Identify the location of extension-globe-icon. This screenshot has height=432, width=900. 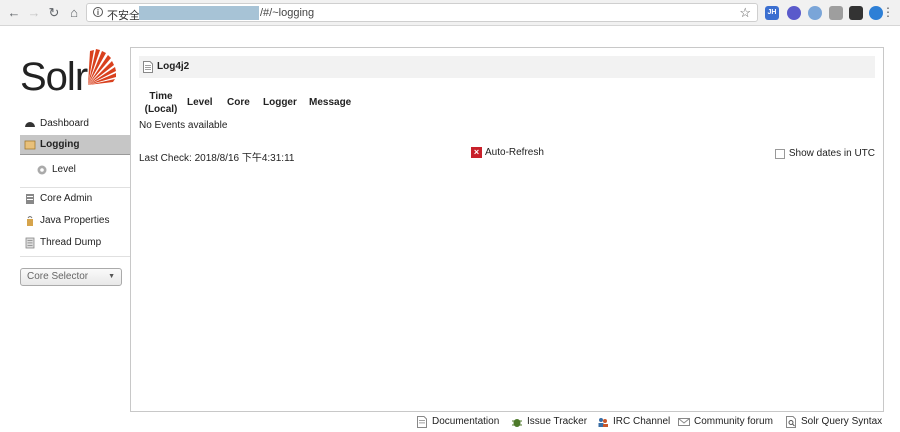
(794, 13).